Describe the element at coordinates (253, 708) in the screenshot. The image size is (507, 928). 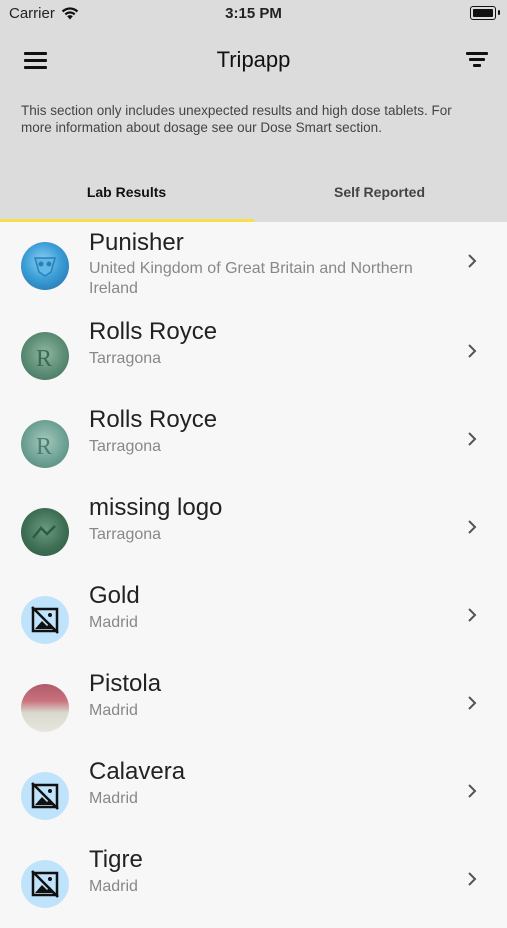
I see `list-item: Pistola Madrid` at that location.